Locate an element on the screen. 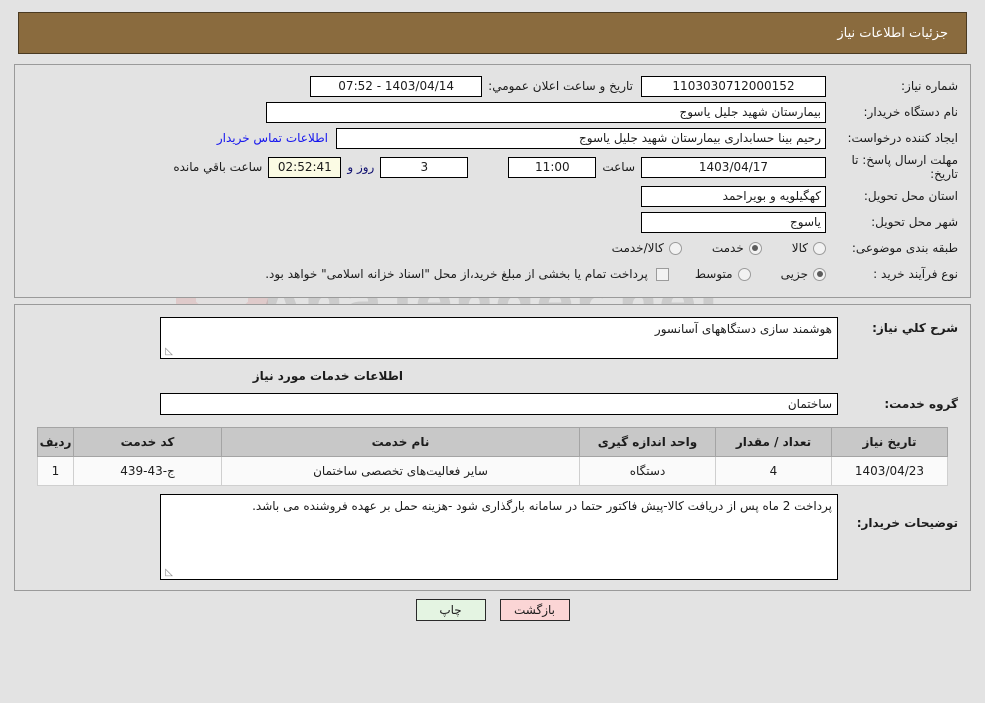 The image size is (985, 703). row-delivery-province: استان محل تحویل: کهگیلویه و بویراحمد is located at coordinates (492, 196).